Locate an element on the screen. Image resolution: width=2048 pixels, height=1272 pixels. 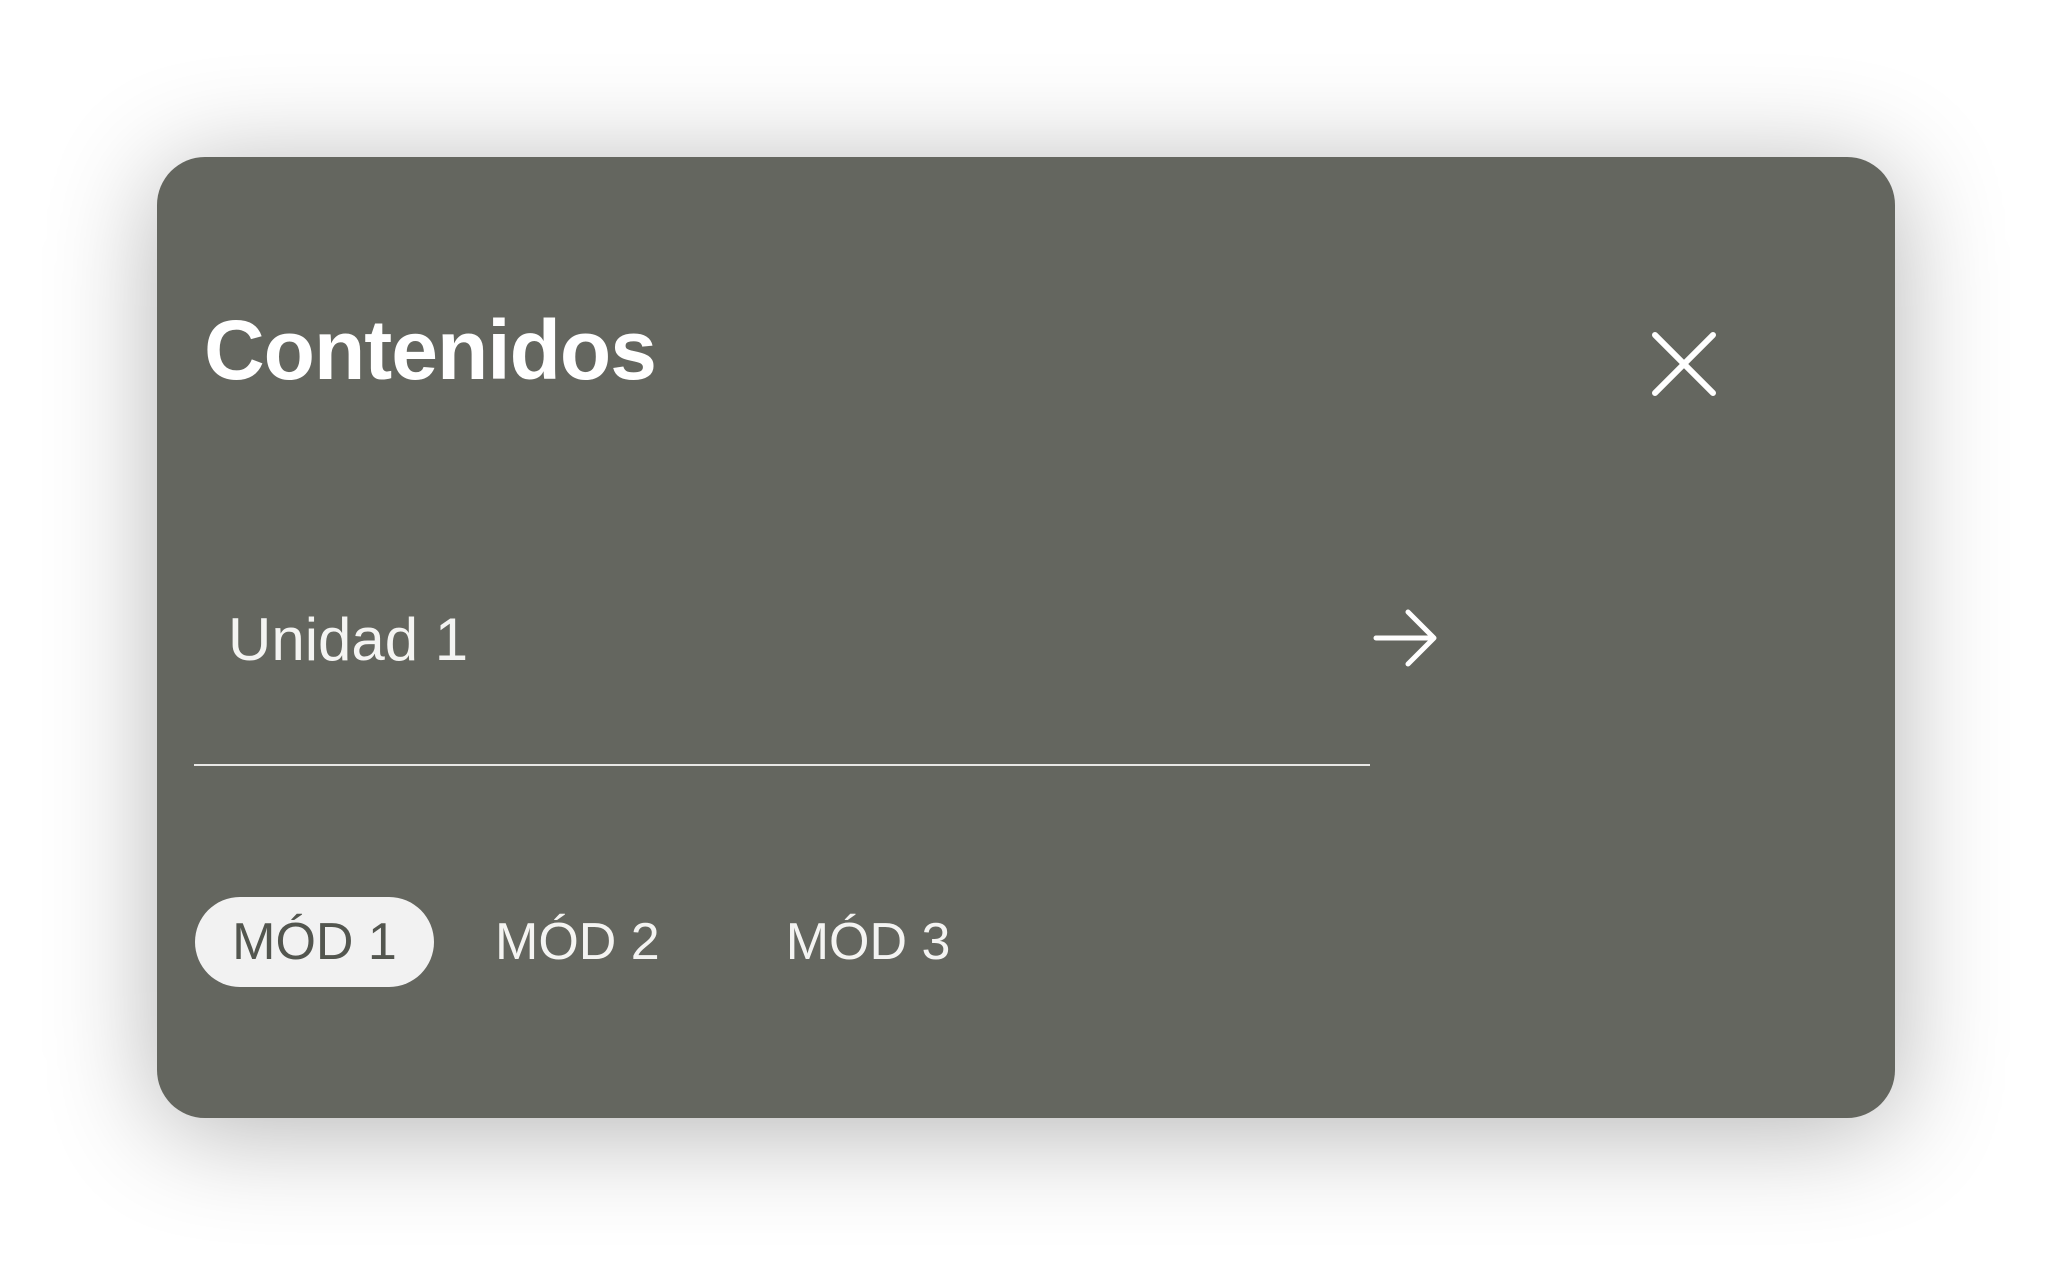
arrow-right-icon is located at coordinates (1406, 638).